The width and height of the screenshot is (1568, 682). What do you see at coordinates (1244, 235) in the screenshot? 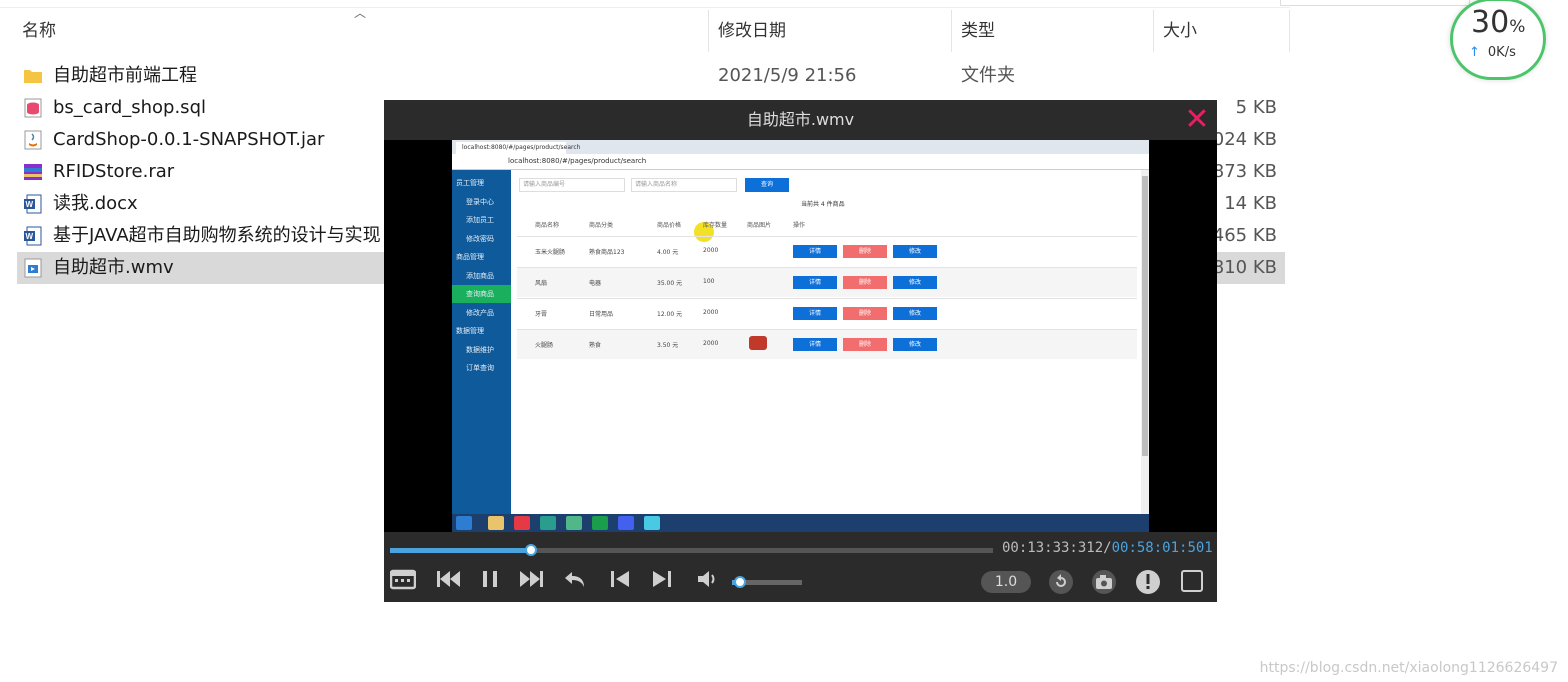
I see `file-size: 465 KB` at bounding box center [1244, 235].